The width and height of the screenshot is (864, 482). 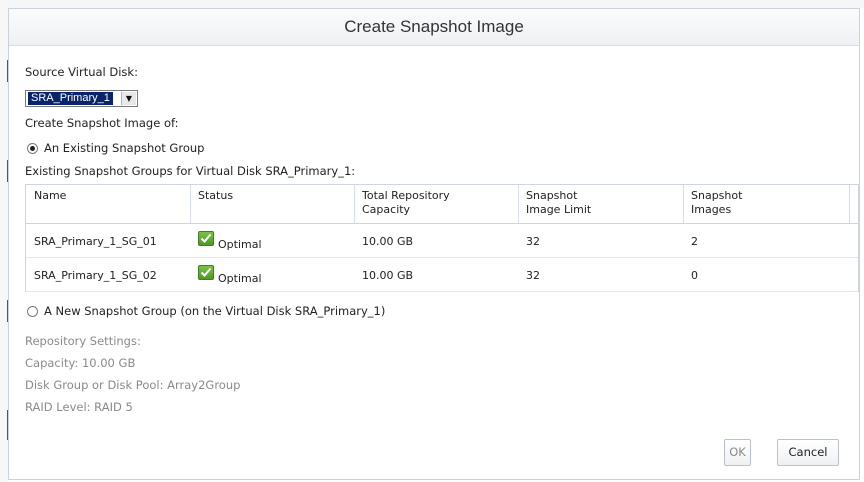 I want to click on background-strip, so click(x=432, y=4).